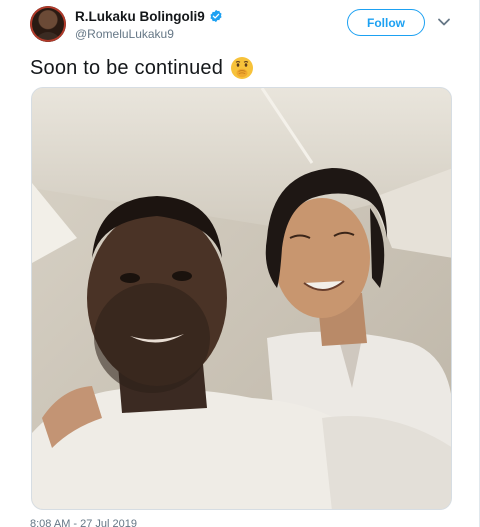  I want to click on verified-badge-icon, so click(216, 16).